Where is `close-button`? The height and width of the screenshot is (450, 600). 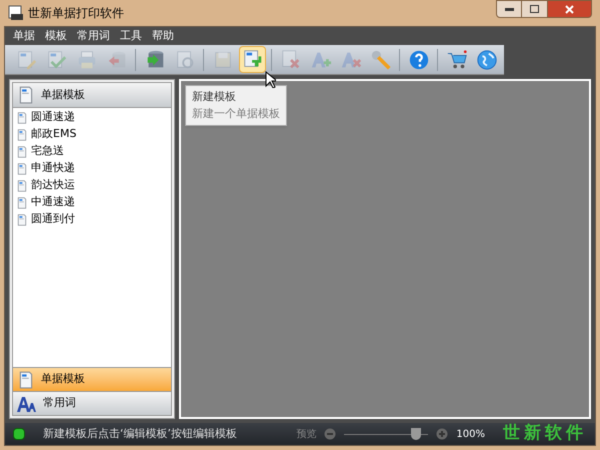
close-button is located at coordinates (570, 9).